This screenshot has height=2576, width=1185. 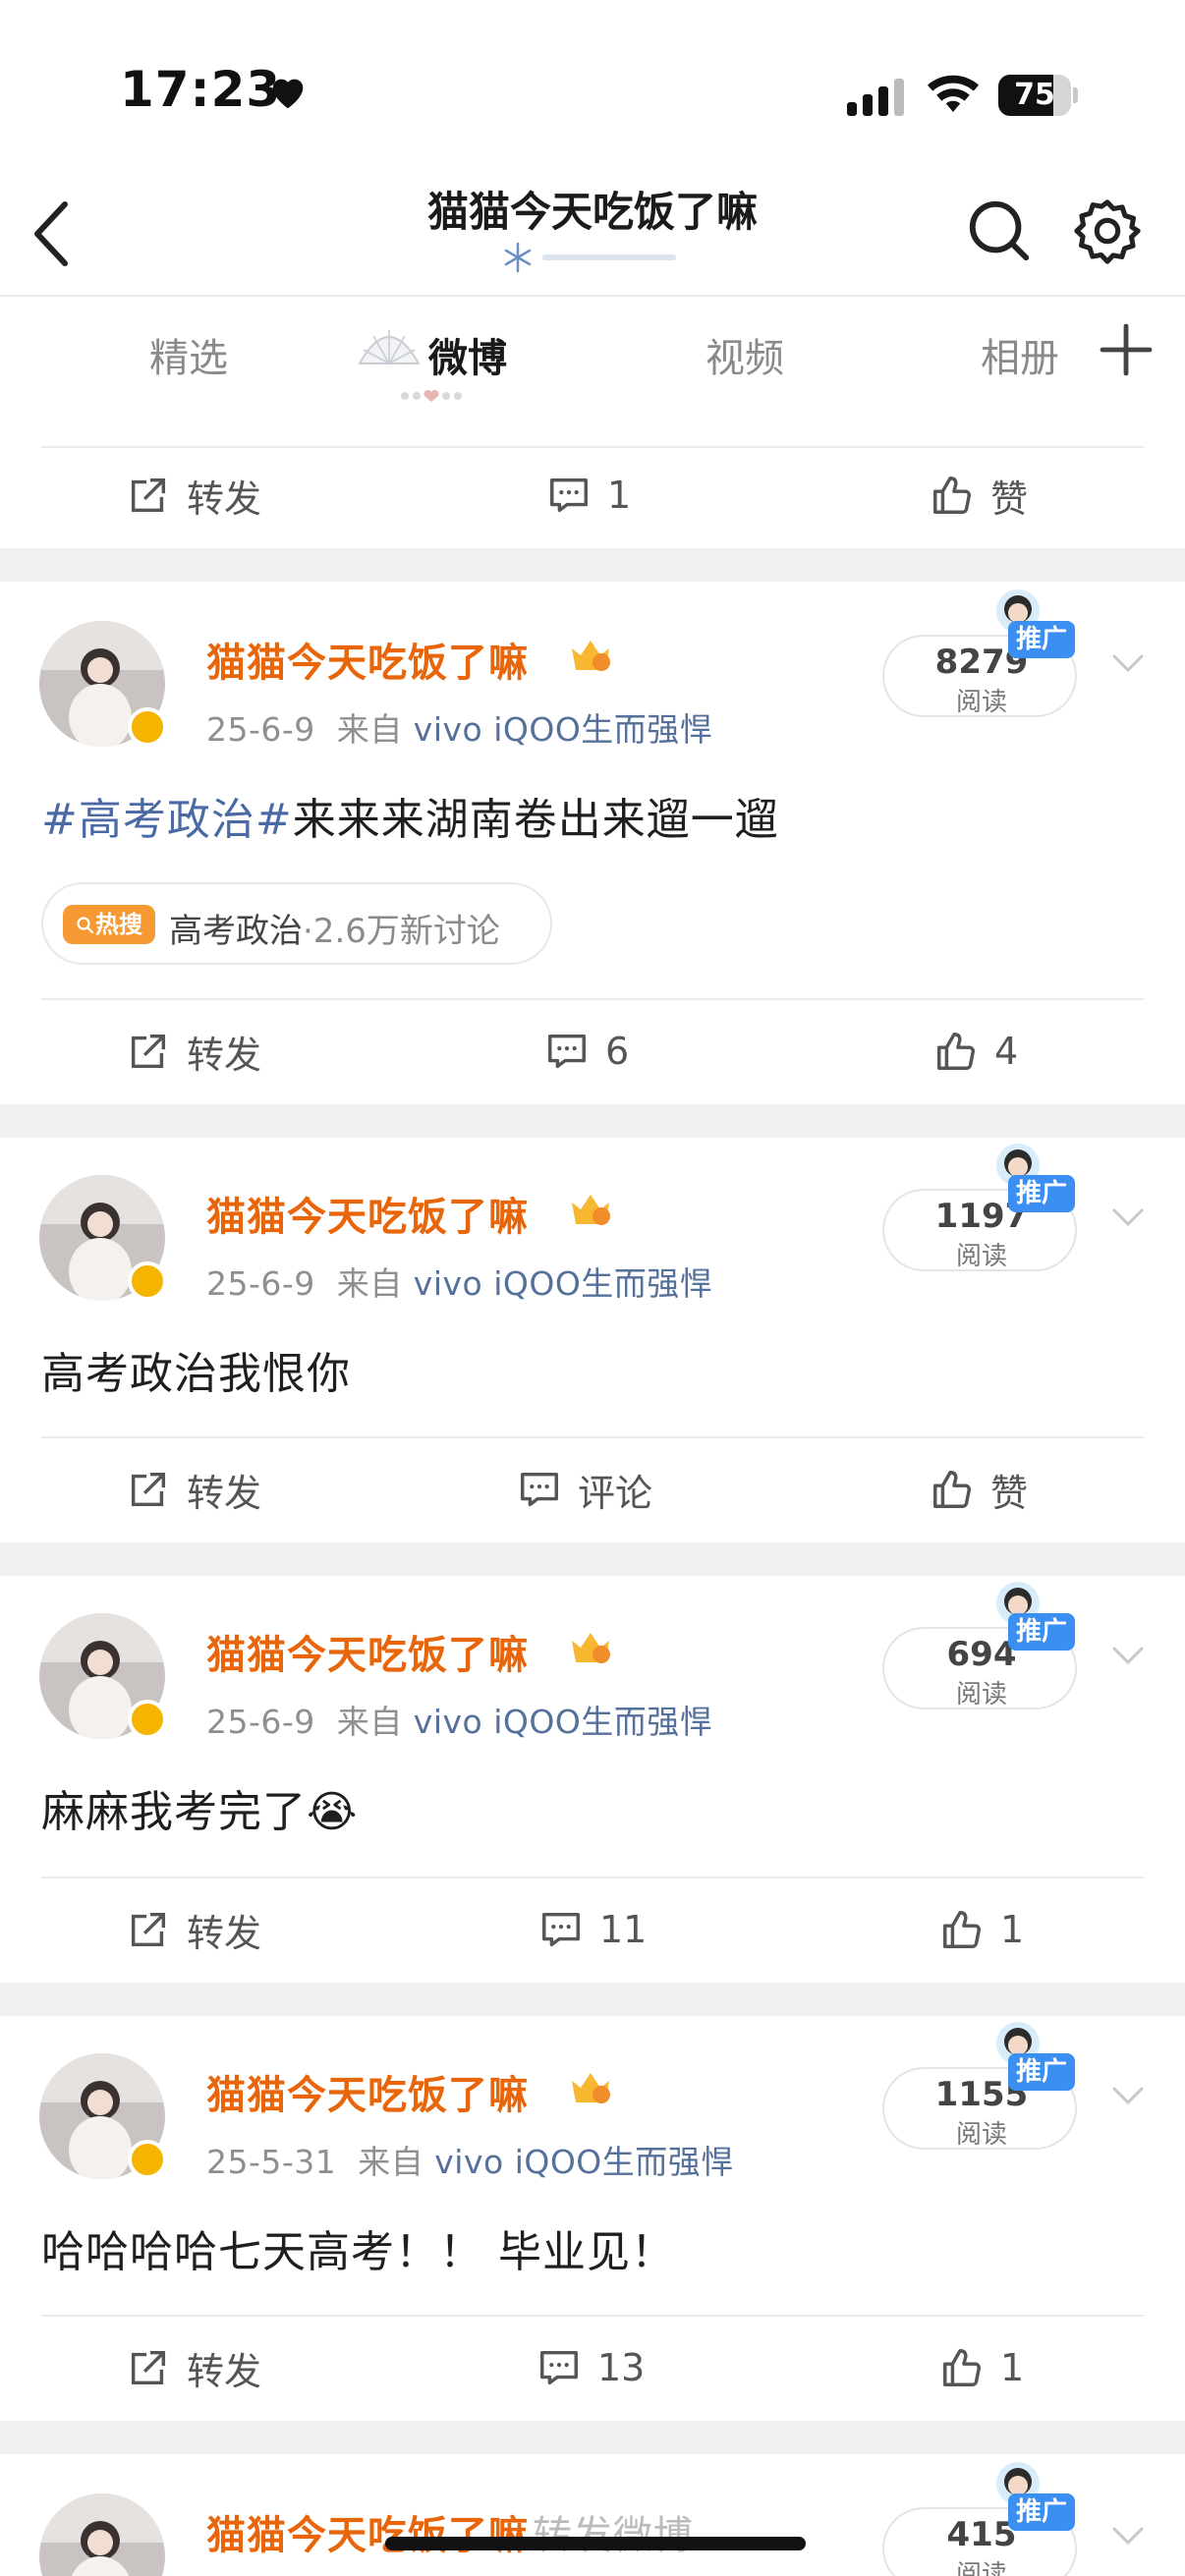 I want to click on battery-icon: 75, so click(x=1038, y=95).